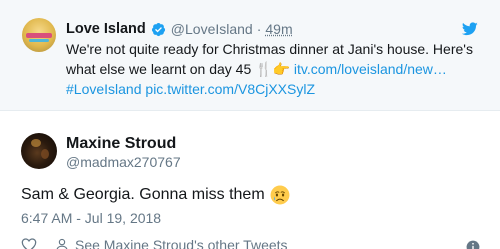 The image size is (500, 249). I want to click on tweet-actions: See Maxine Stroud's other Tweets, so click(154, 242).